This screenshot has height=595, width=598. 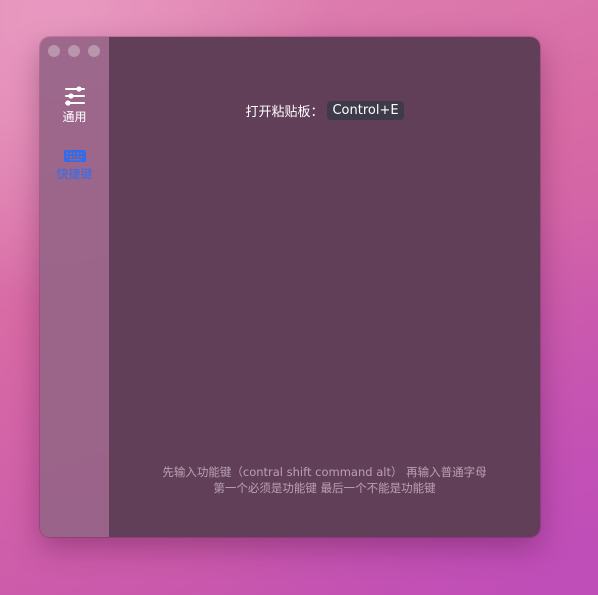 I want to click on sidebar-item-label: 快捷键, so click(x=74, y=174).